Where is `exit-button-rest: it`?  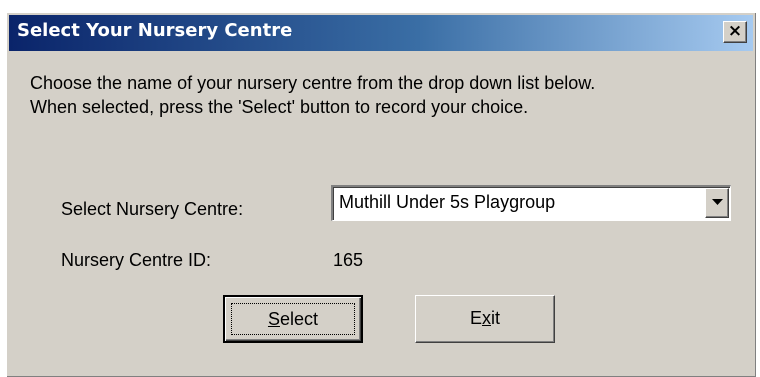
exit-button-rest: it is located at coordinates (495, 318).